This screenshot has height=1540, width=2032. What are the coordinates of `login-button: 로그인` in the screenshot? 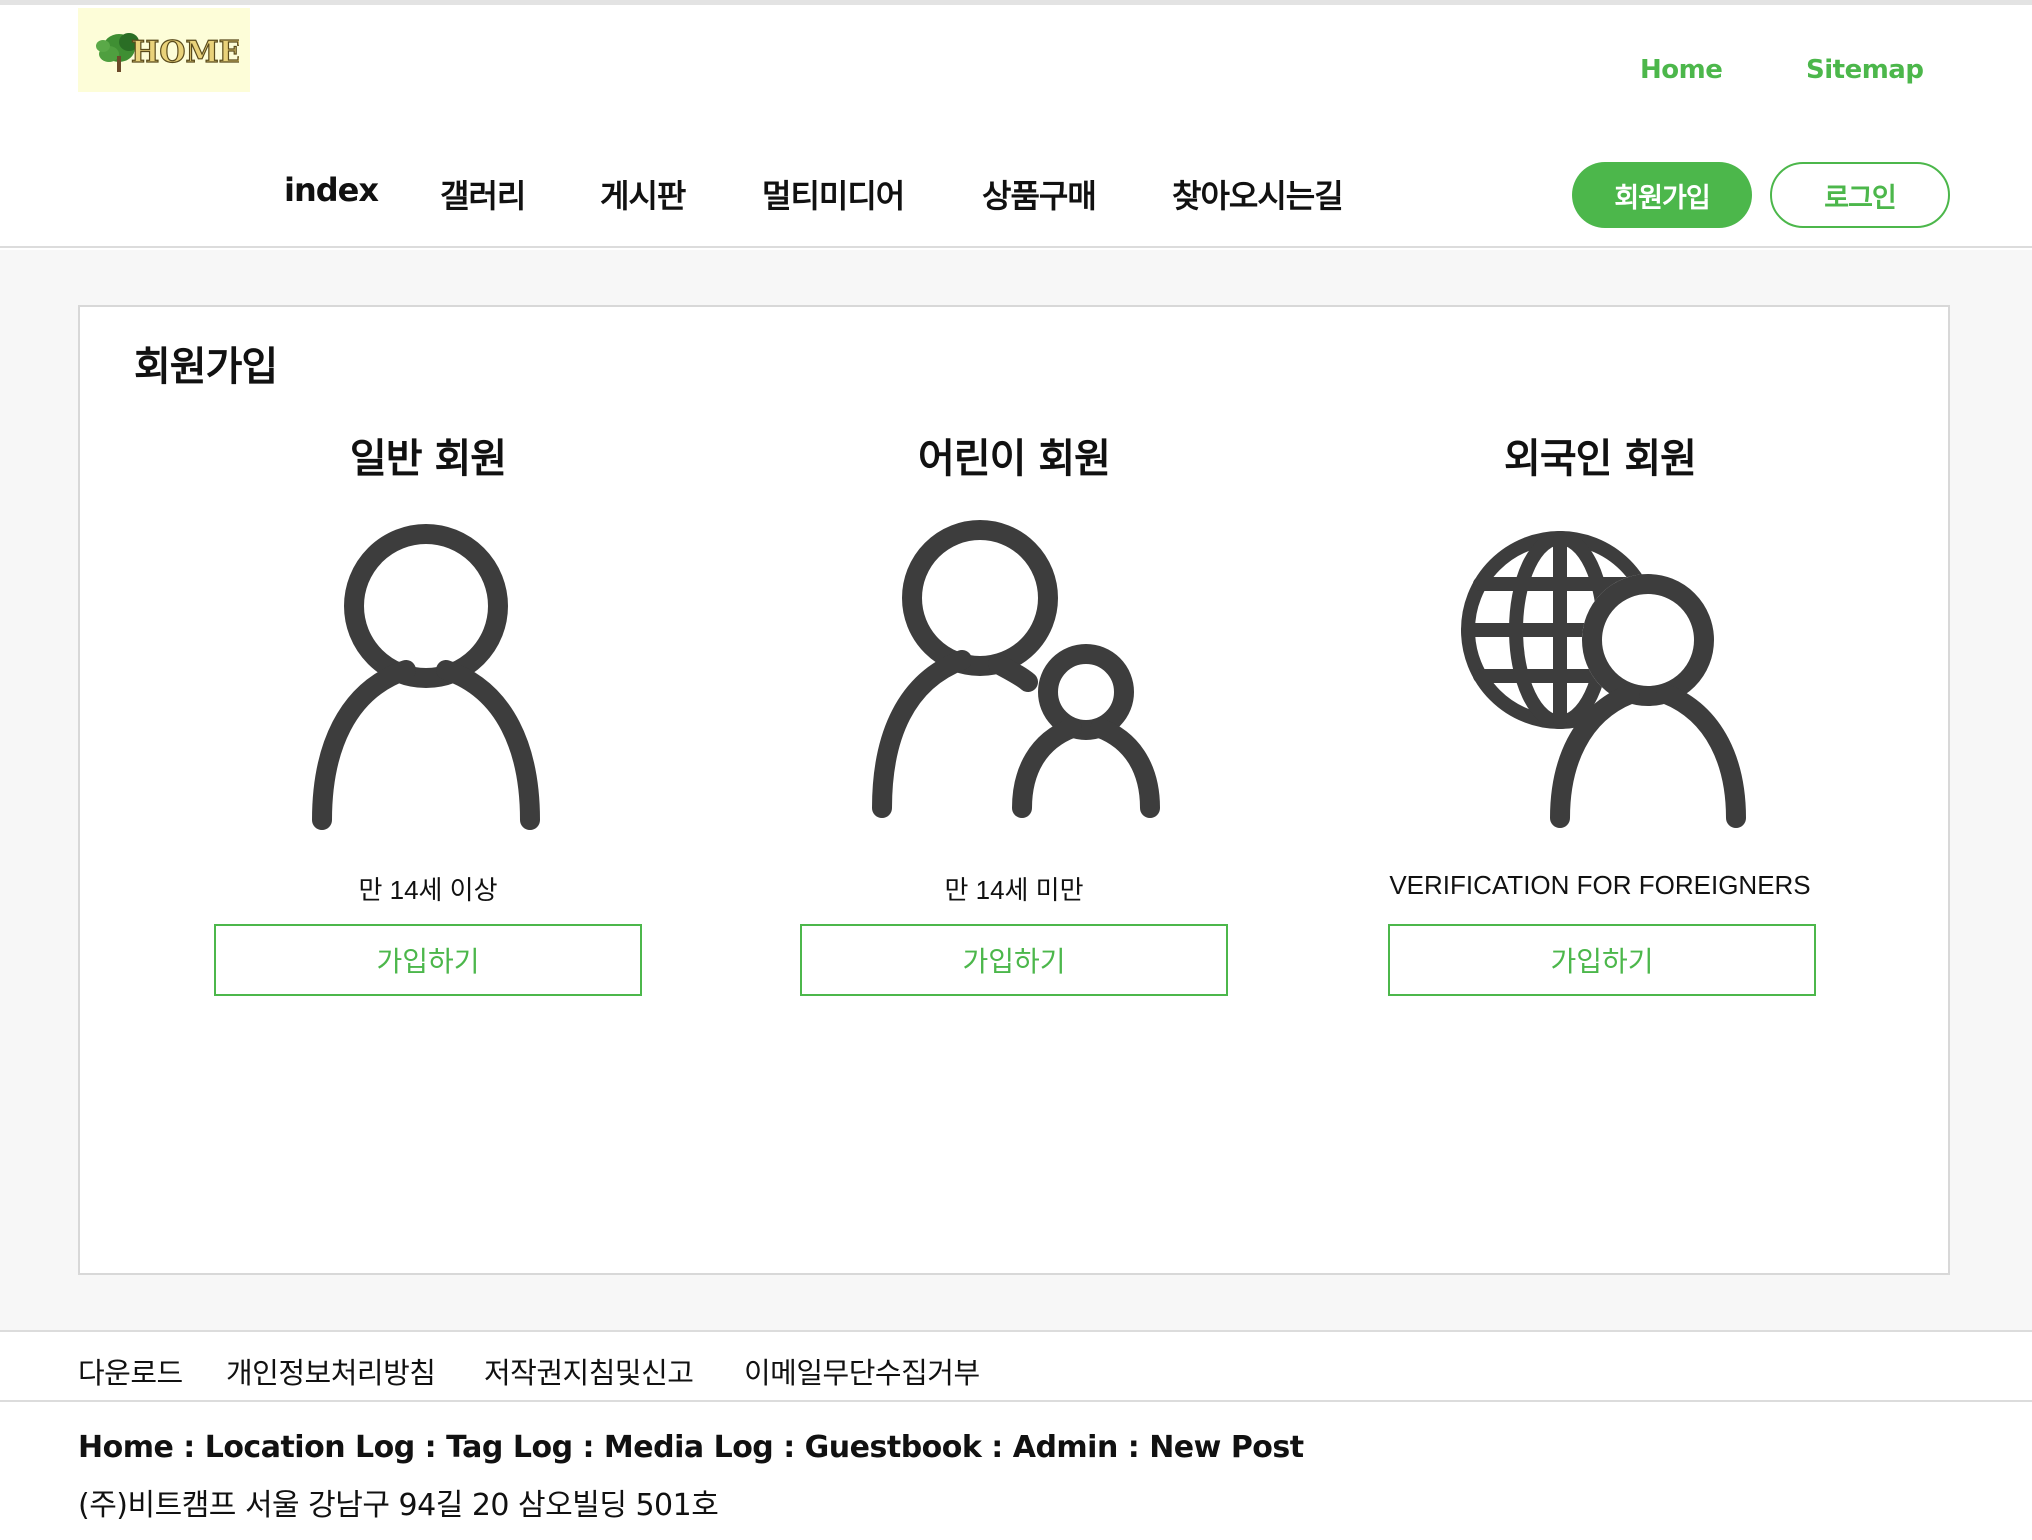 It's located at (1860, 195).